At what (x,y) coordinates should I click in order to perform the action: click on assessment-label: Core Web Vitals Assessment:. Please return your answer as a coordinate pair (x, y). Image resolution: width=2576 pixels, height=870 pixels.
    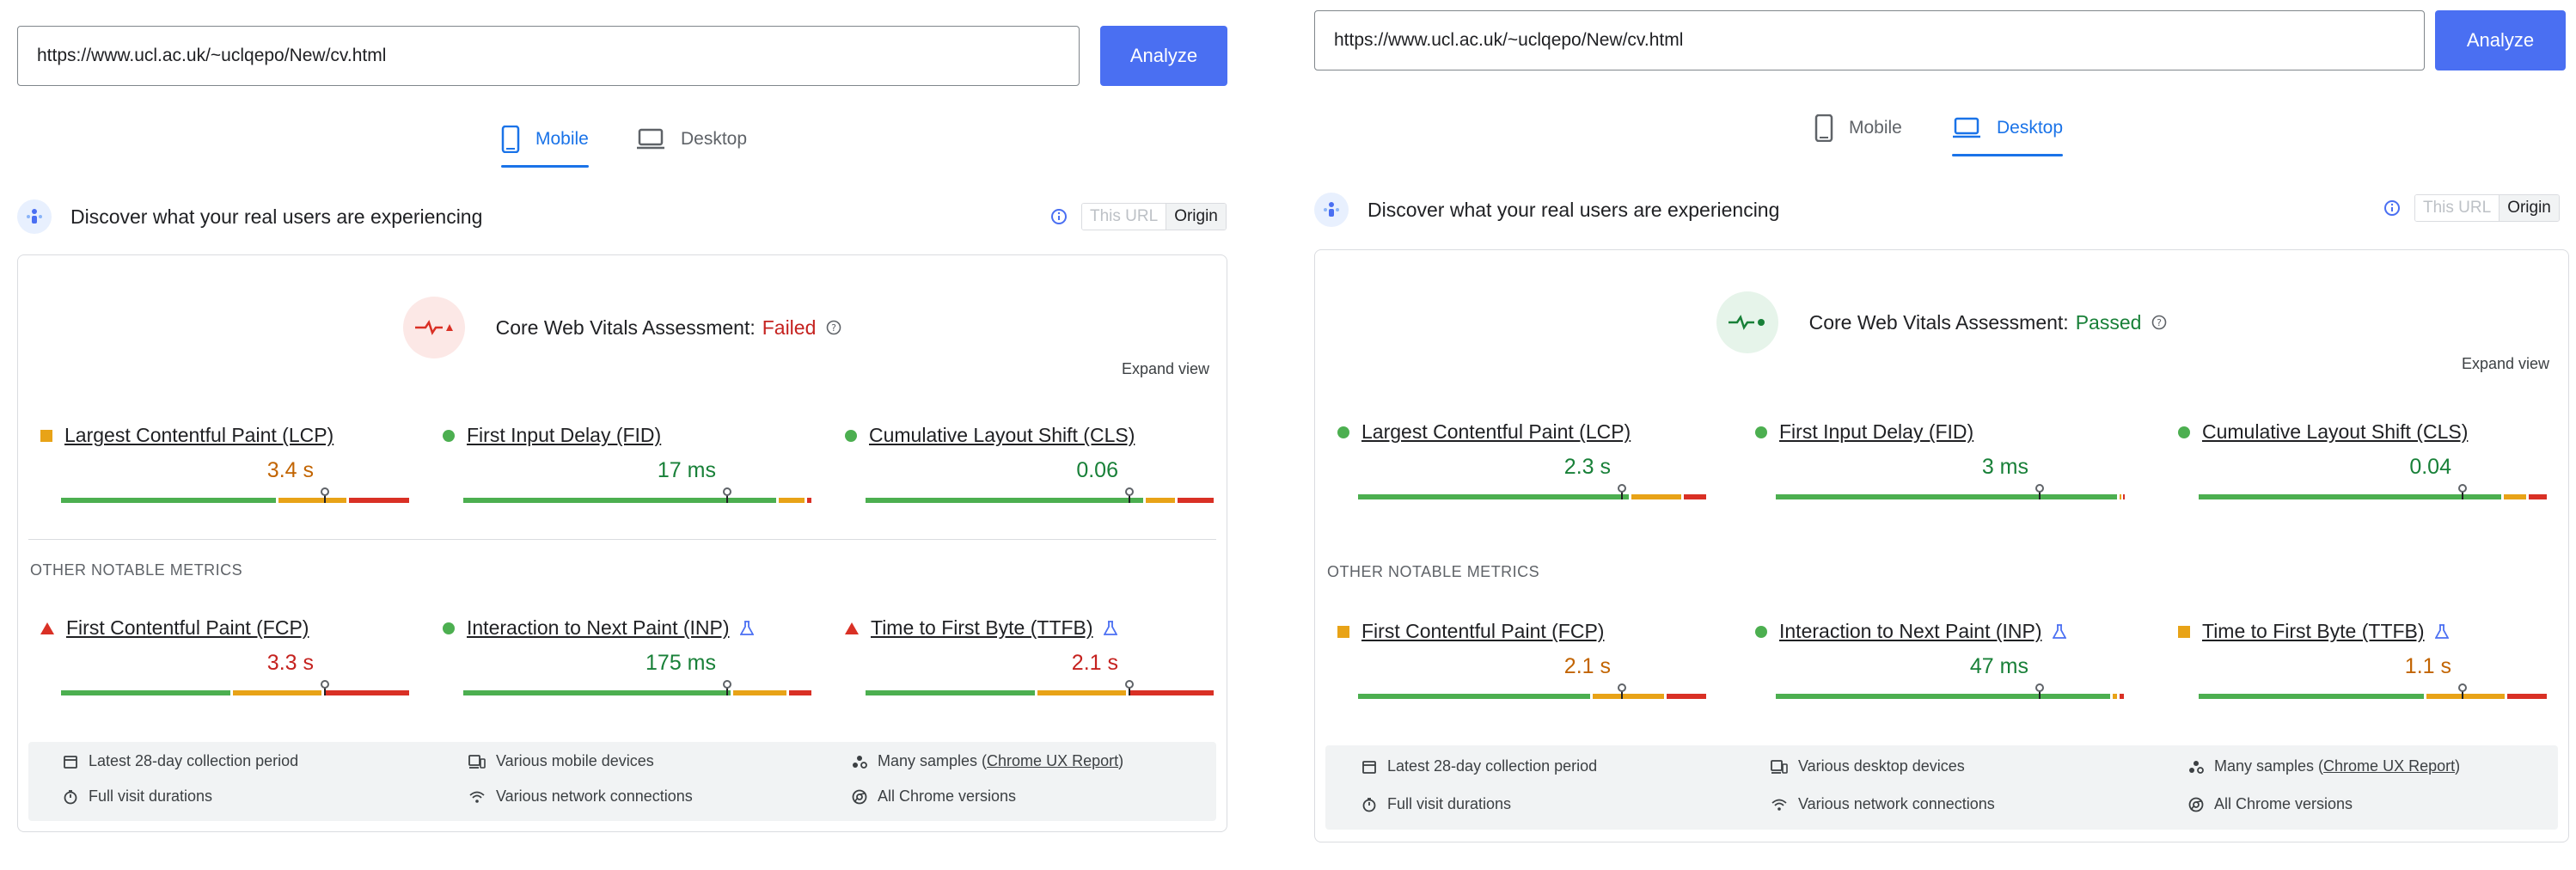
    Looking at the image, I should click on (1938, 322).